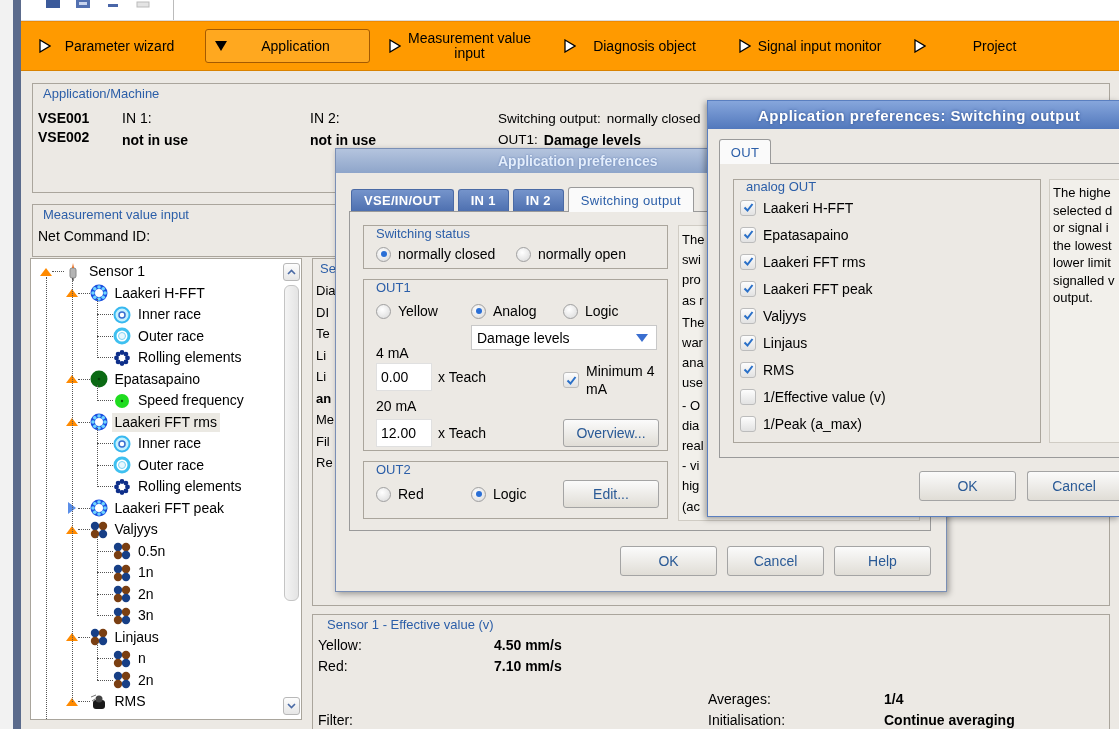  I want to click on tree-item: Laakeri FFT peak, so click(169, 508).